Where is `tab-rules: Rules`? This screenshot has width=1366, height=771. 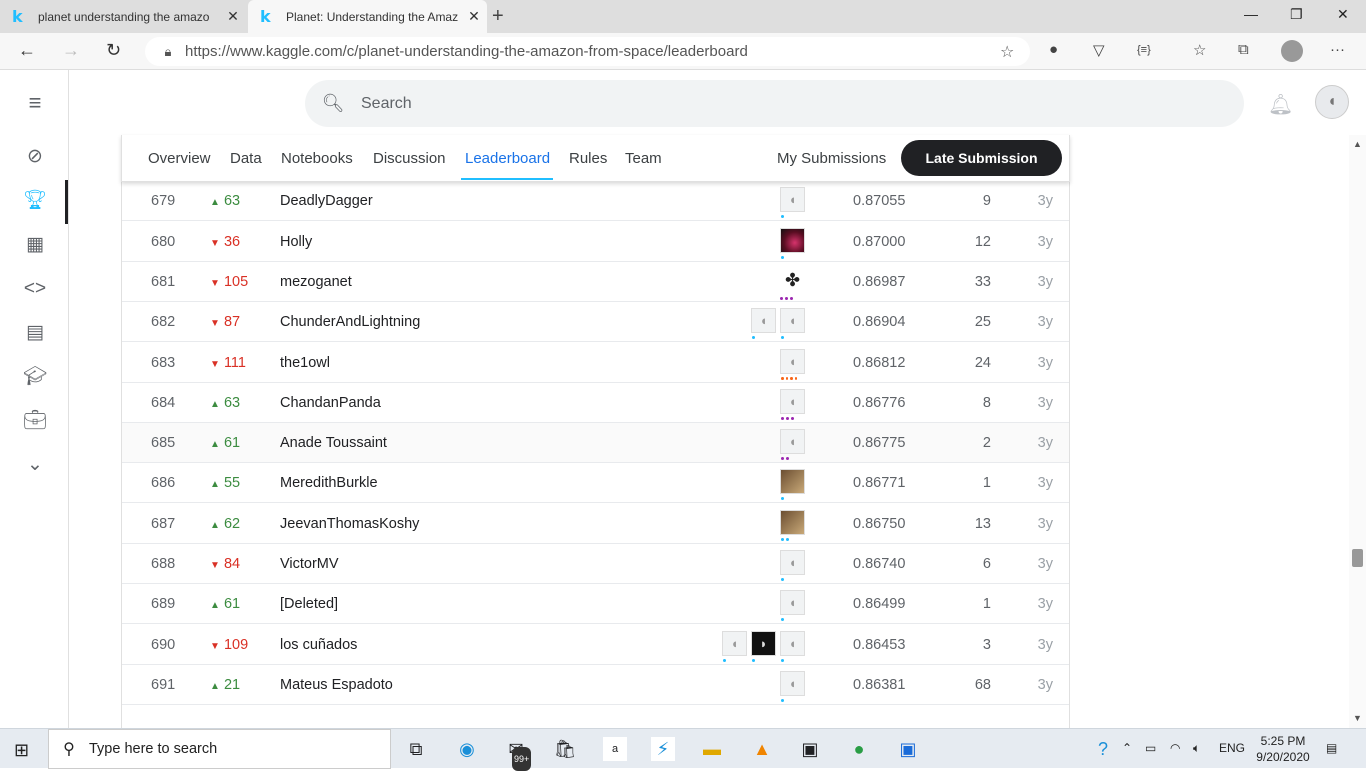 tab-rules: Rules is located at coordinates (588, 158).